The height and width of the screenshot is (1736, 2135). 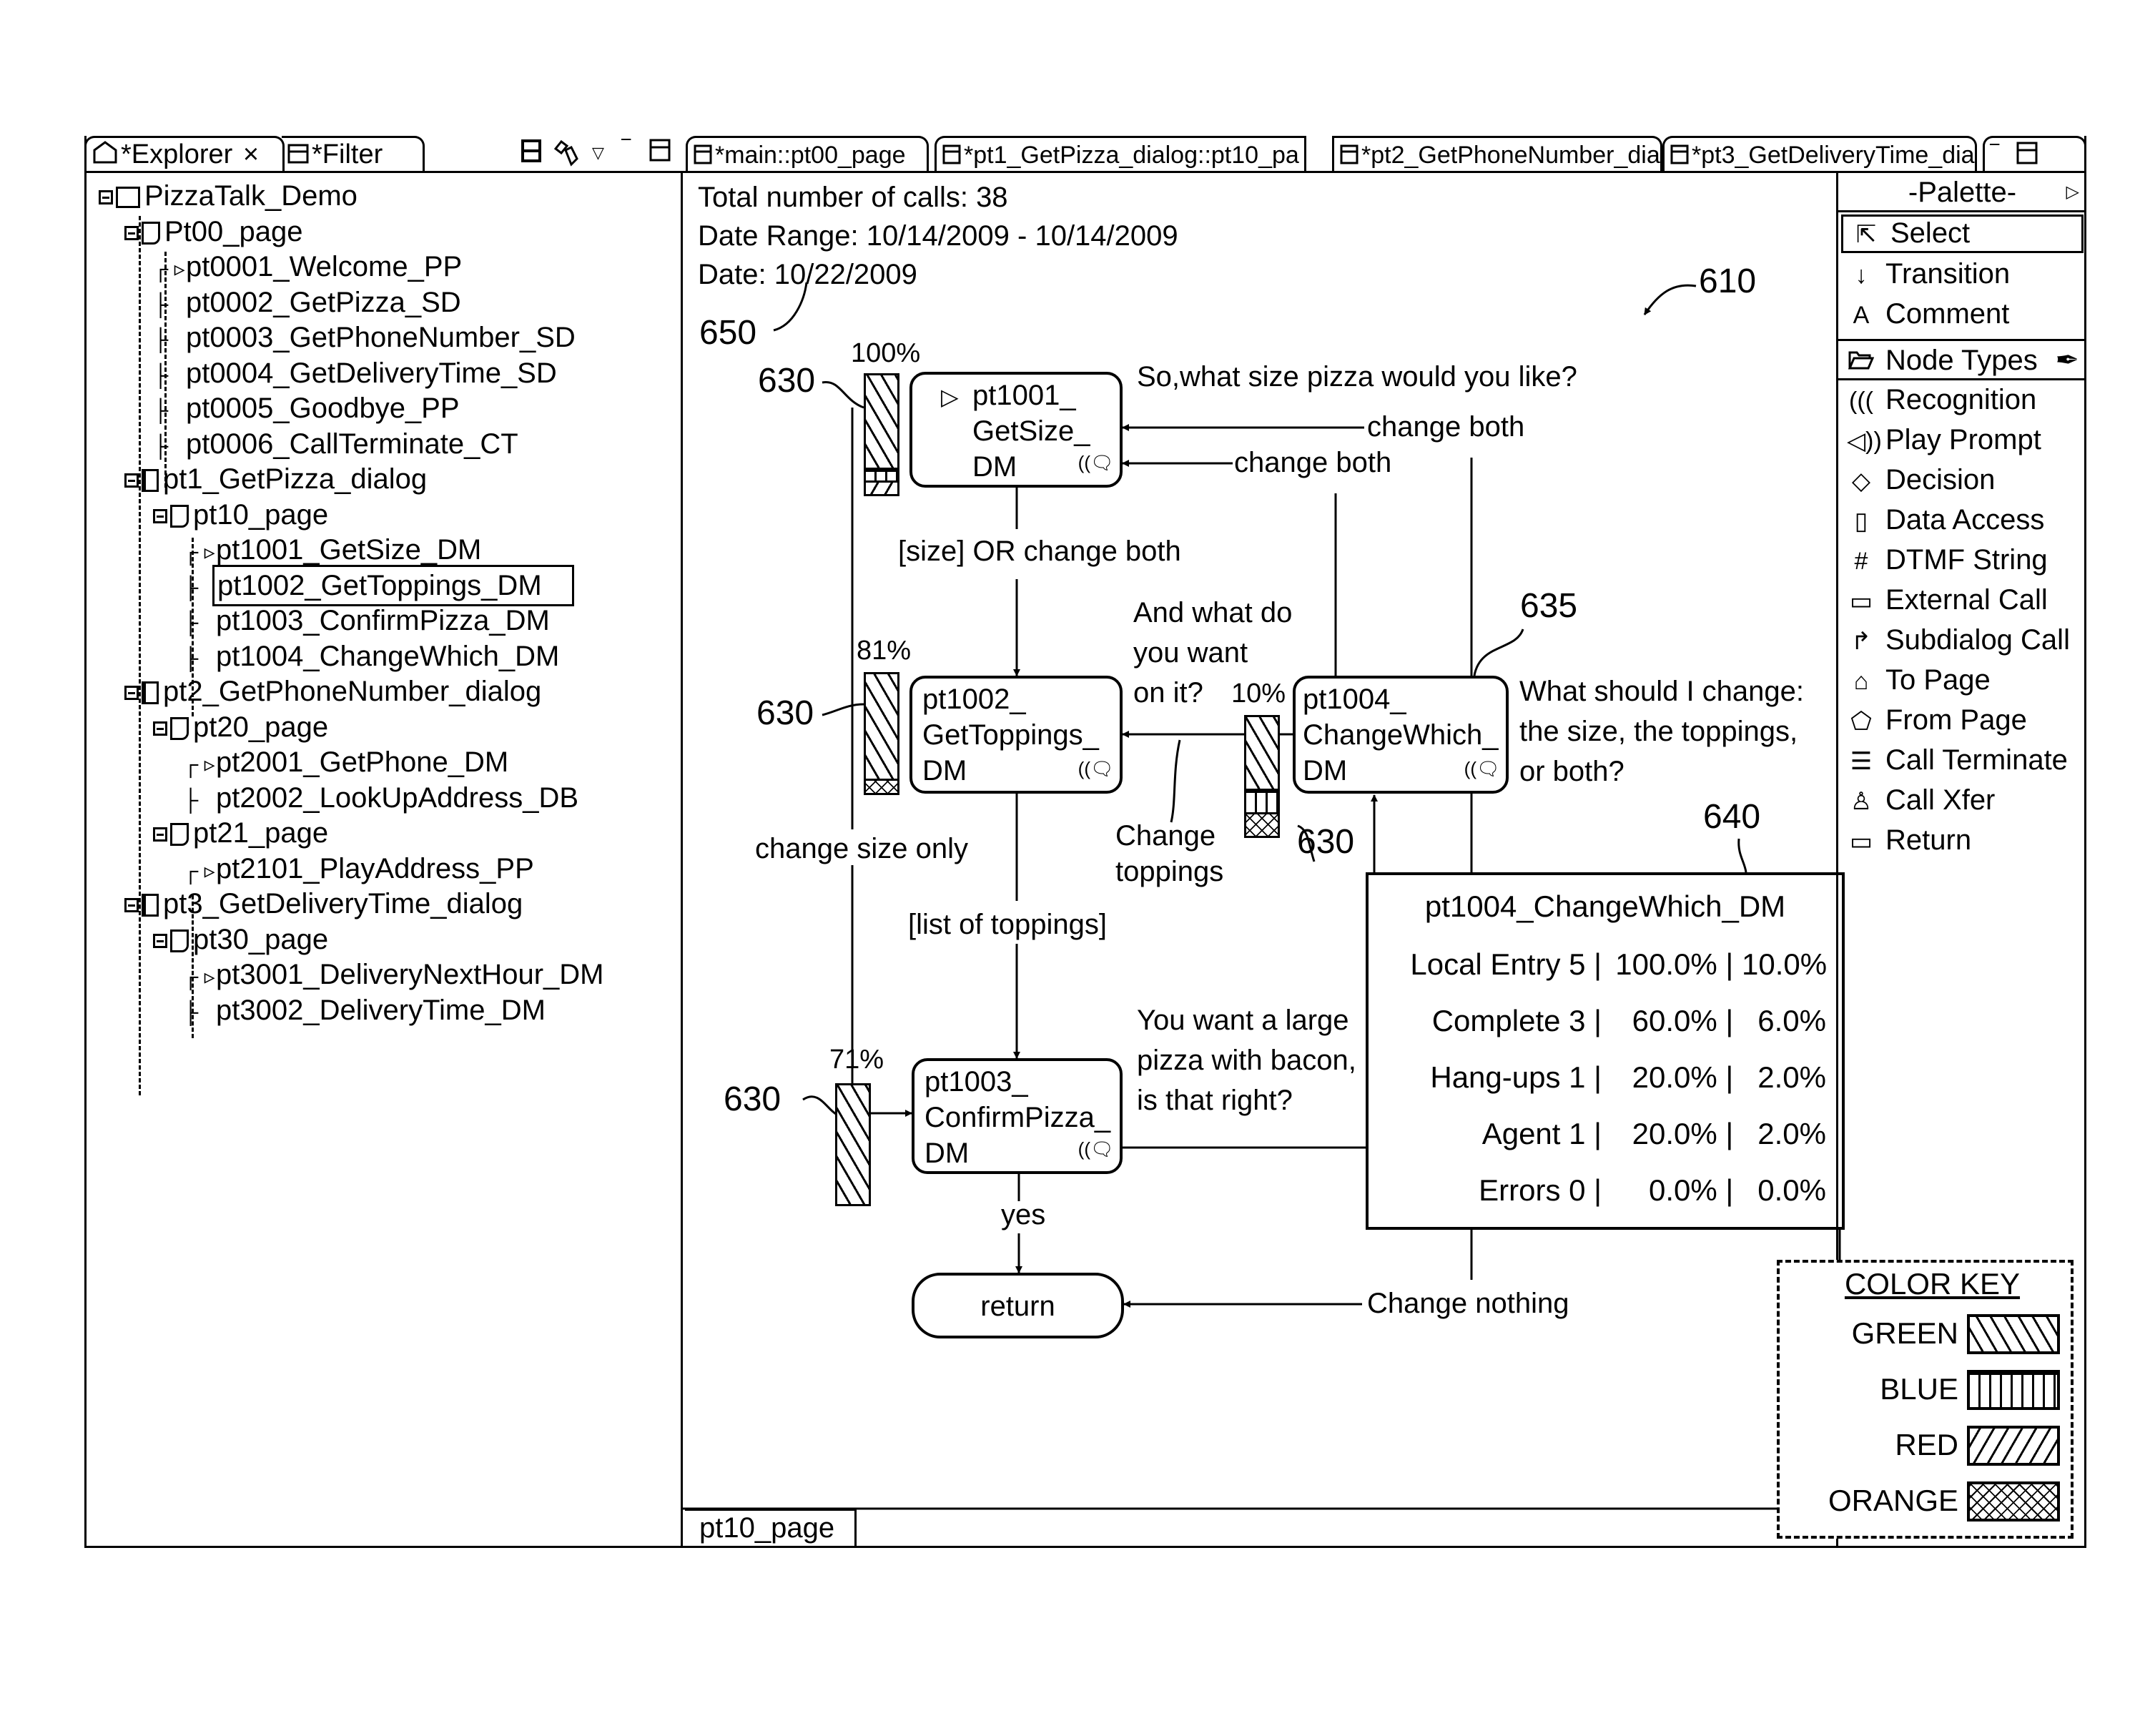 I want to click on color-key-swatch-blue, so click(x=2014, y=1390).